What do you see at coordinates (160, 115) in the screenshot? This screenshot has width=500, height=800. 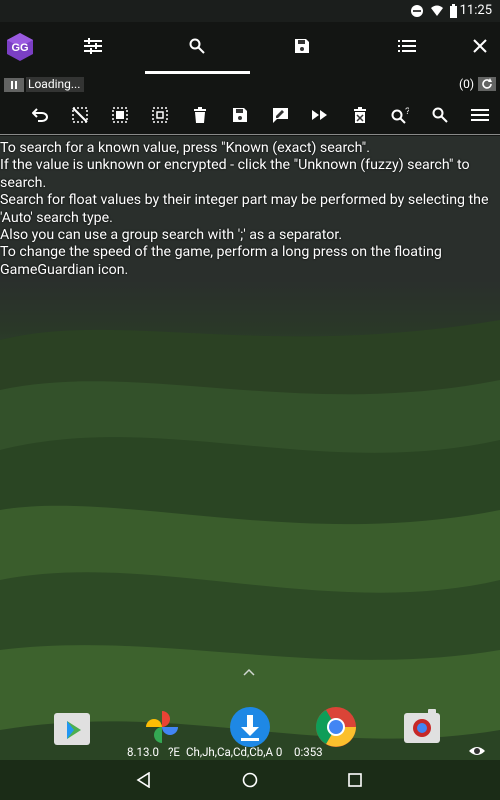 I see `select-range-icon` at bounding box center [160, 115].